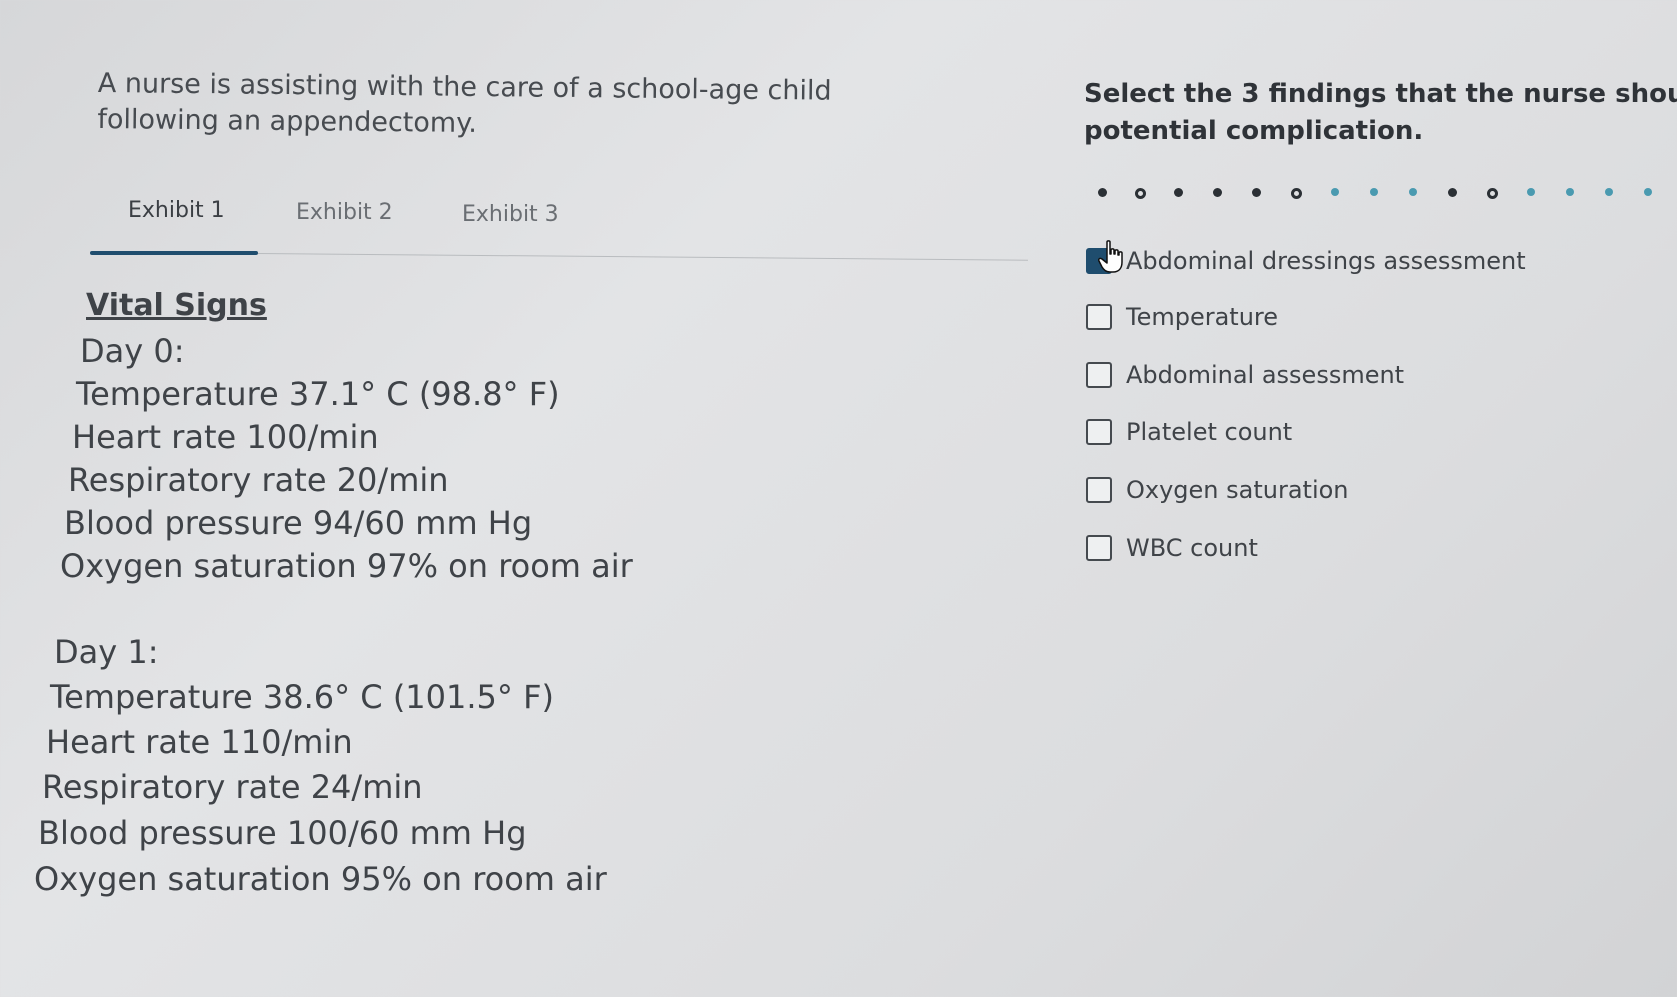 The width and height of the screenshot is (1677, 997). What do you see at coordinates (1387, 195) in the screenshot?
I see `progress-indicator` at bounding box center [1387, 195].